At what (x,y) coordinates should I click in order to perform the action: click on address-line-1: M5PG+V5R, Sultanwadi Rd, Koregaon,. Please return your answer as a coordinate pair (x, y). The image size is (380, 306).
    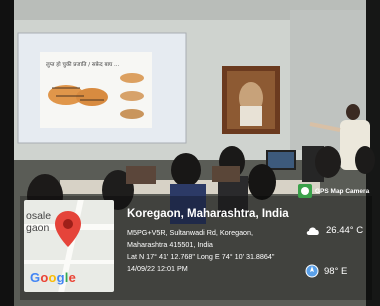
    Looking at the image, I should click on (190, 232).